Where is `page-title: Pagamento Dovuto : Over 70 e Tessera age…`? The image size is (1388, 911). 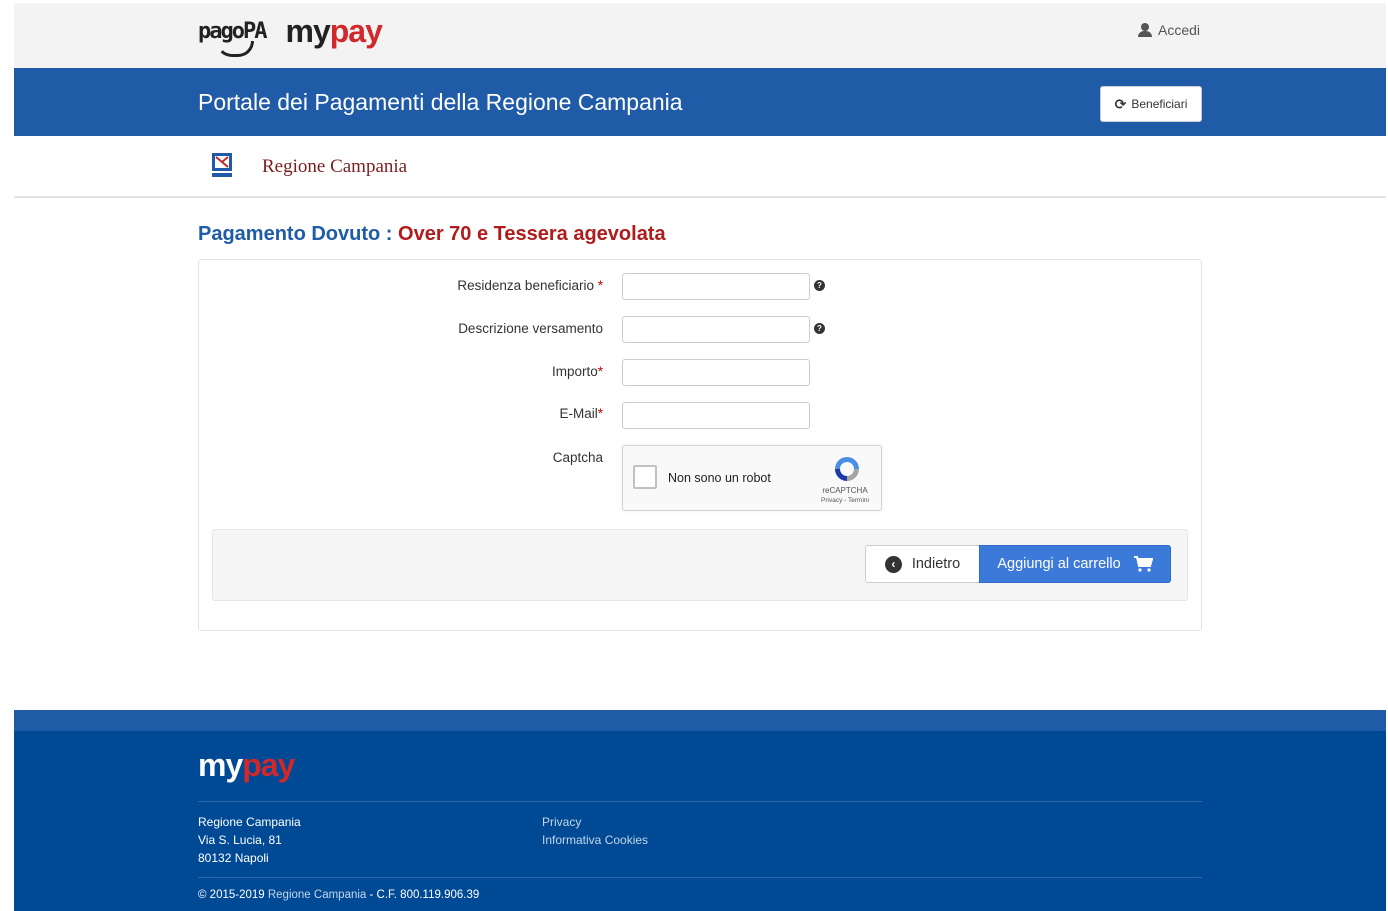 page-title: Pagamento Dovuto : Over 70 e Tessera age… is located at coordinates (432, 234).